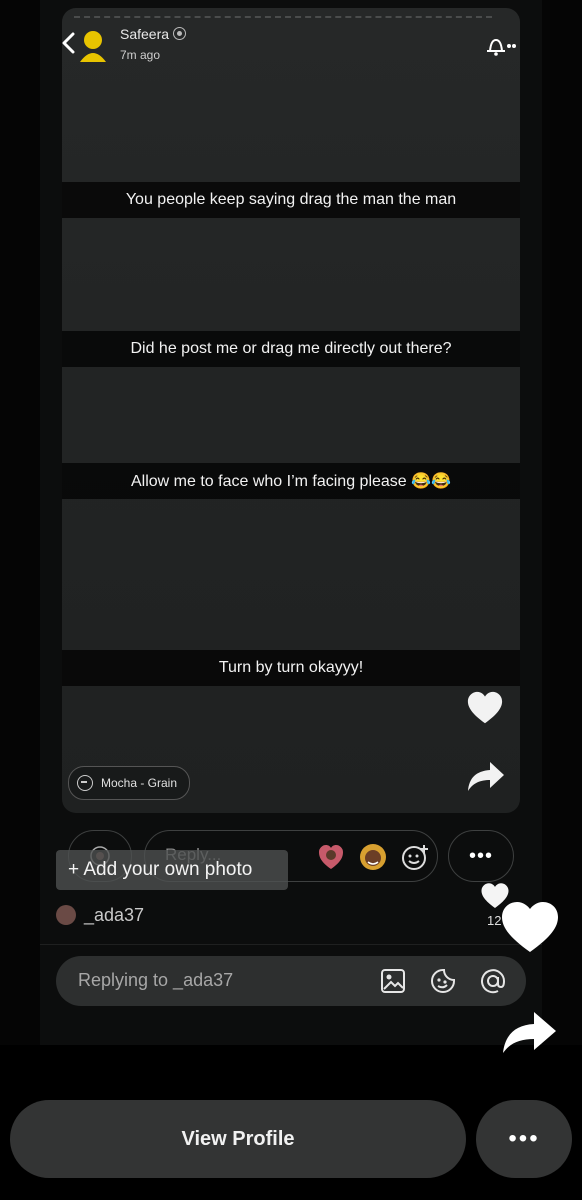 This screenshot has width=582, height=1200. What do you see at coordinates (114, 915) in the screenshot?
I see `comment-author: _ada37` at bounding box center [114, 915].